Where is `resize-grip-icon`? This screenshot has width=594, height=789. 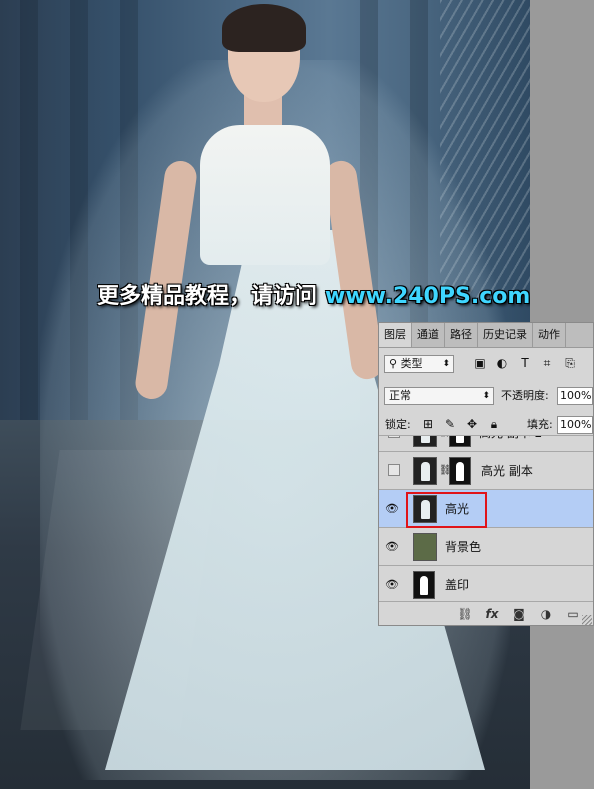 resize-grip-icon is located at coordinates (587, 620).